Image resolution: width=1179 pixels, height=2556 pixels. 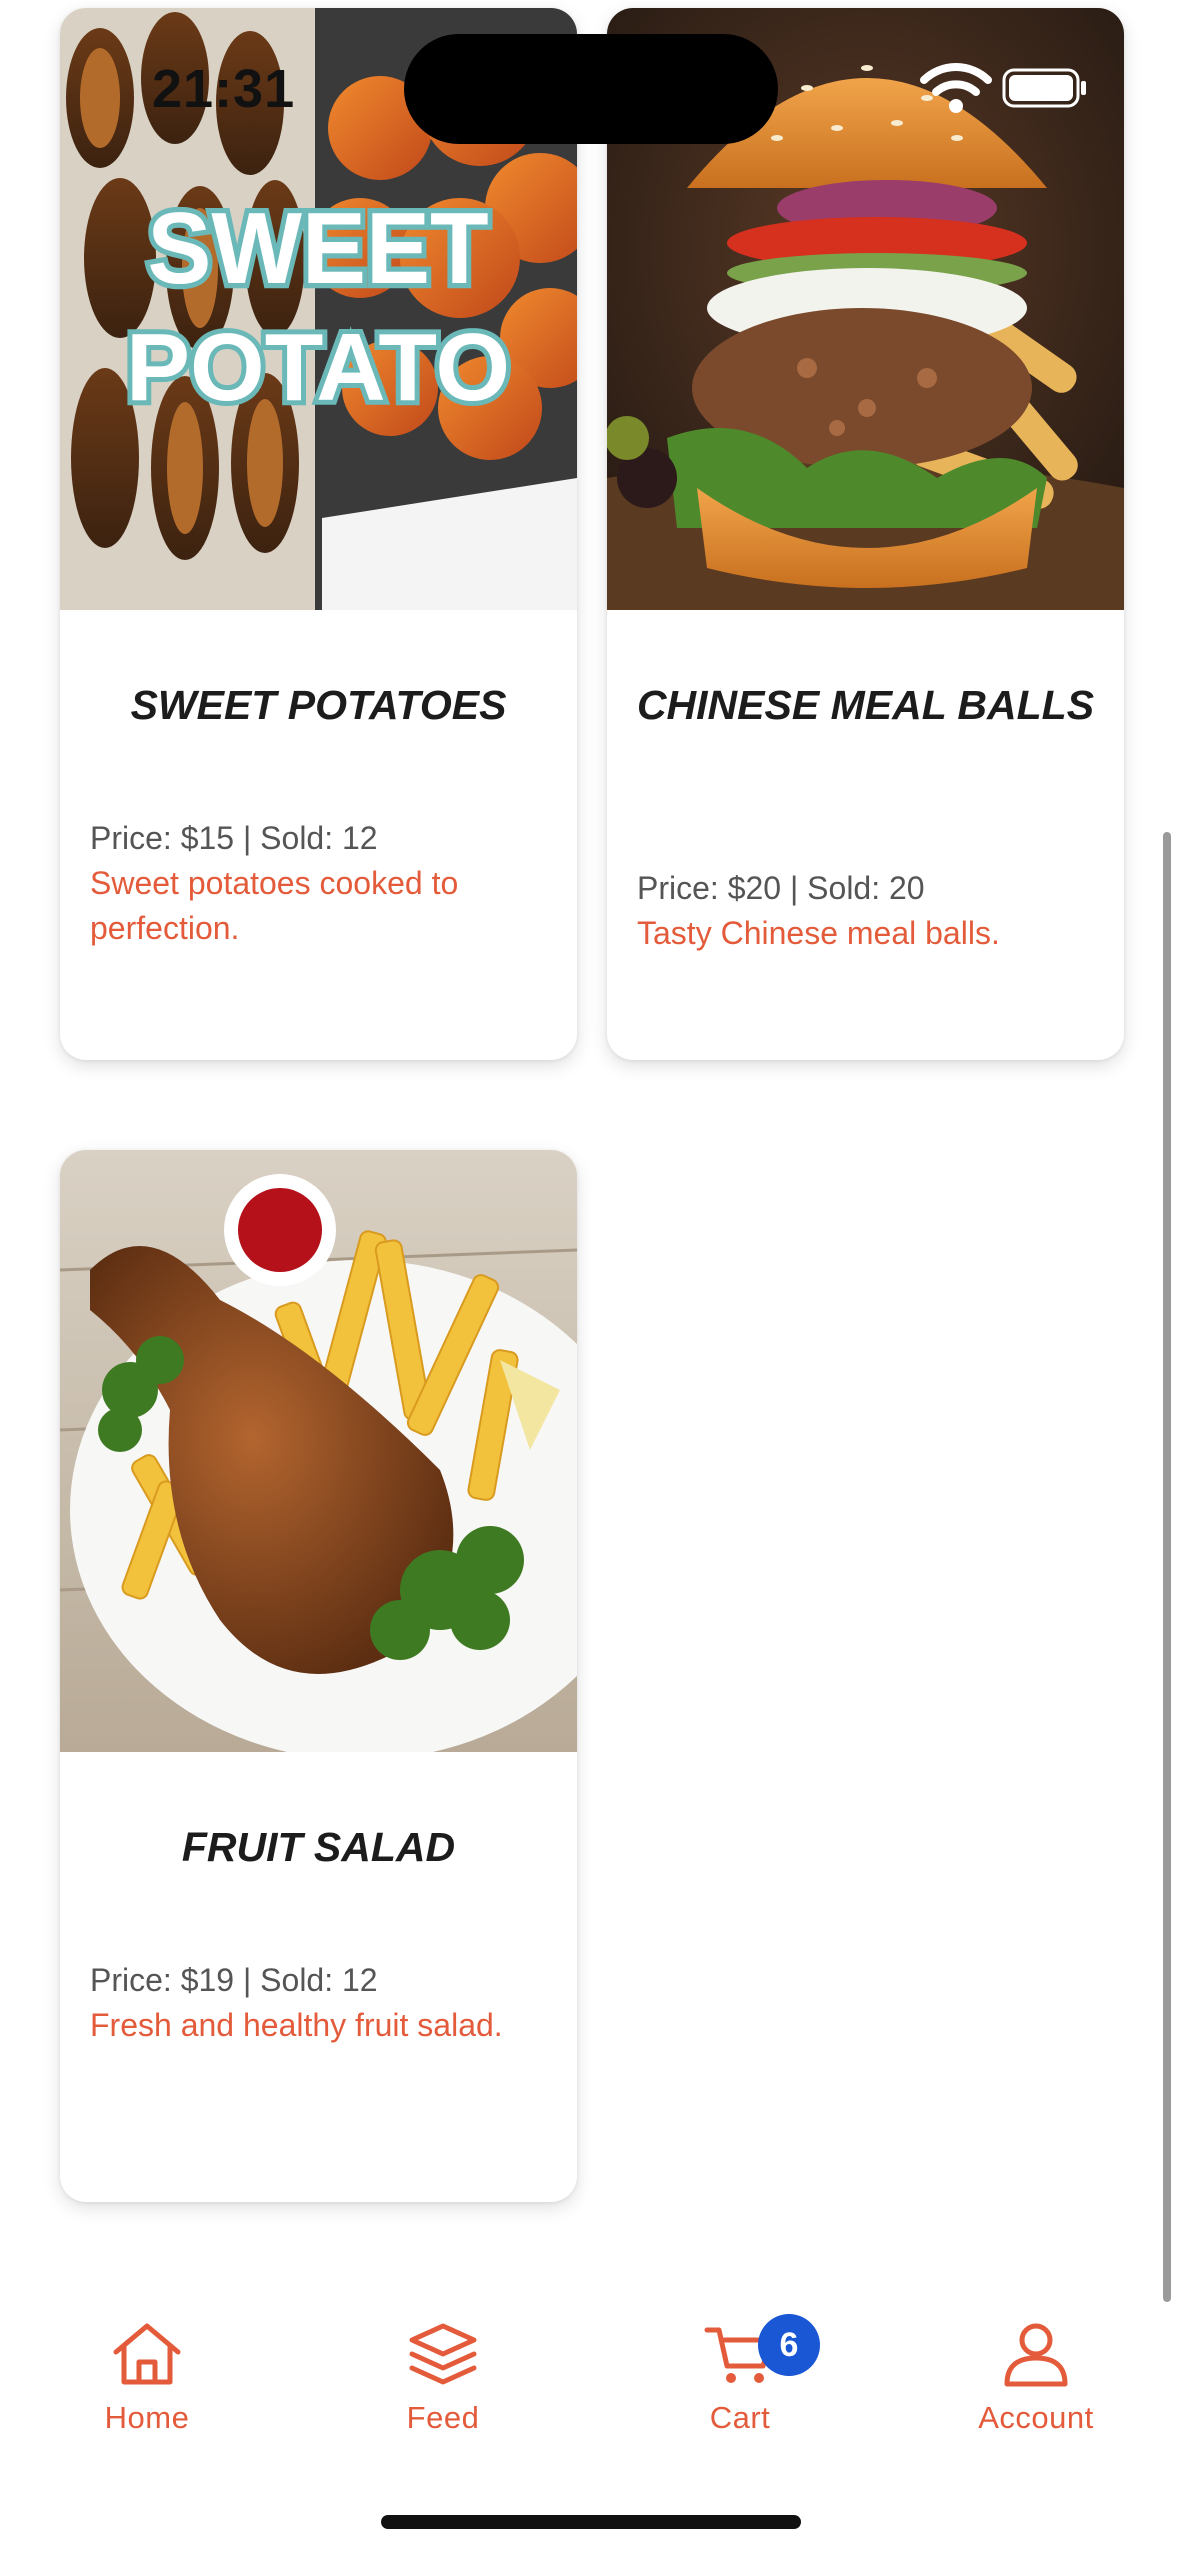 What do you see at coordinates (443, 2354) in the screenshot?
I see `layers-icon` at bounding box center [443, 2354].